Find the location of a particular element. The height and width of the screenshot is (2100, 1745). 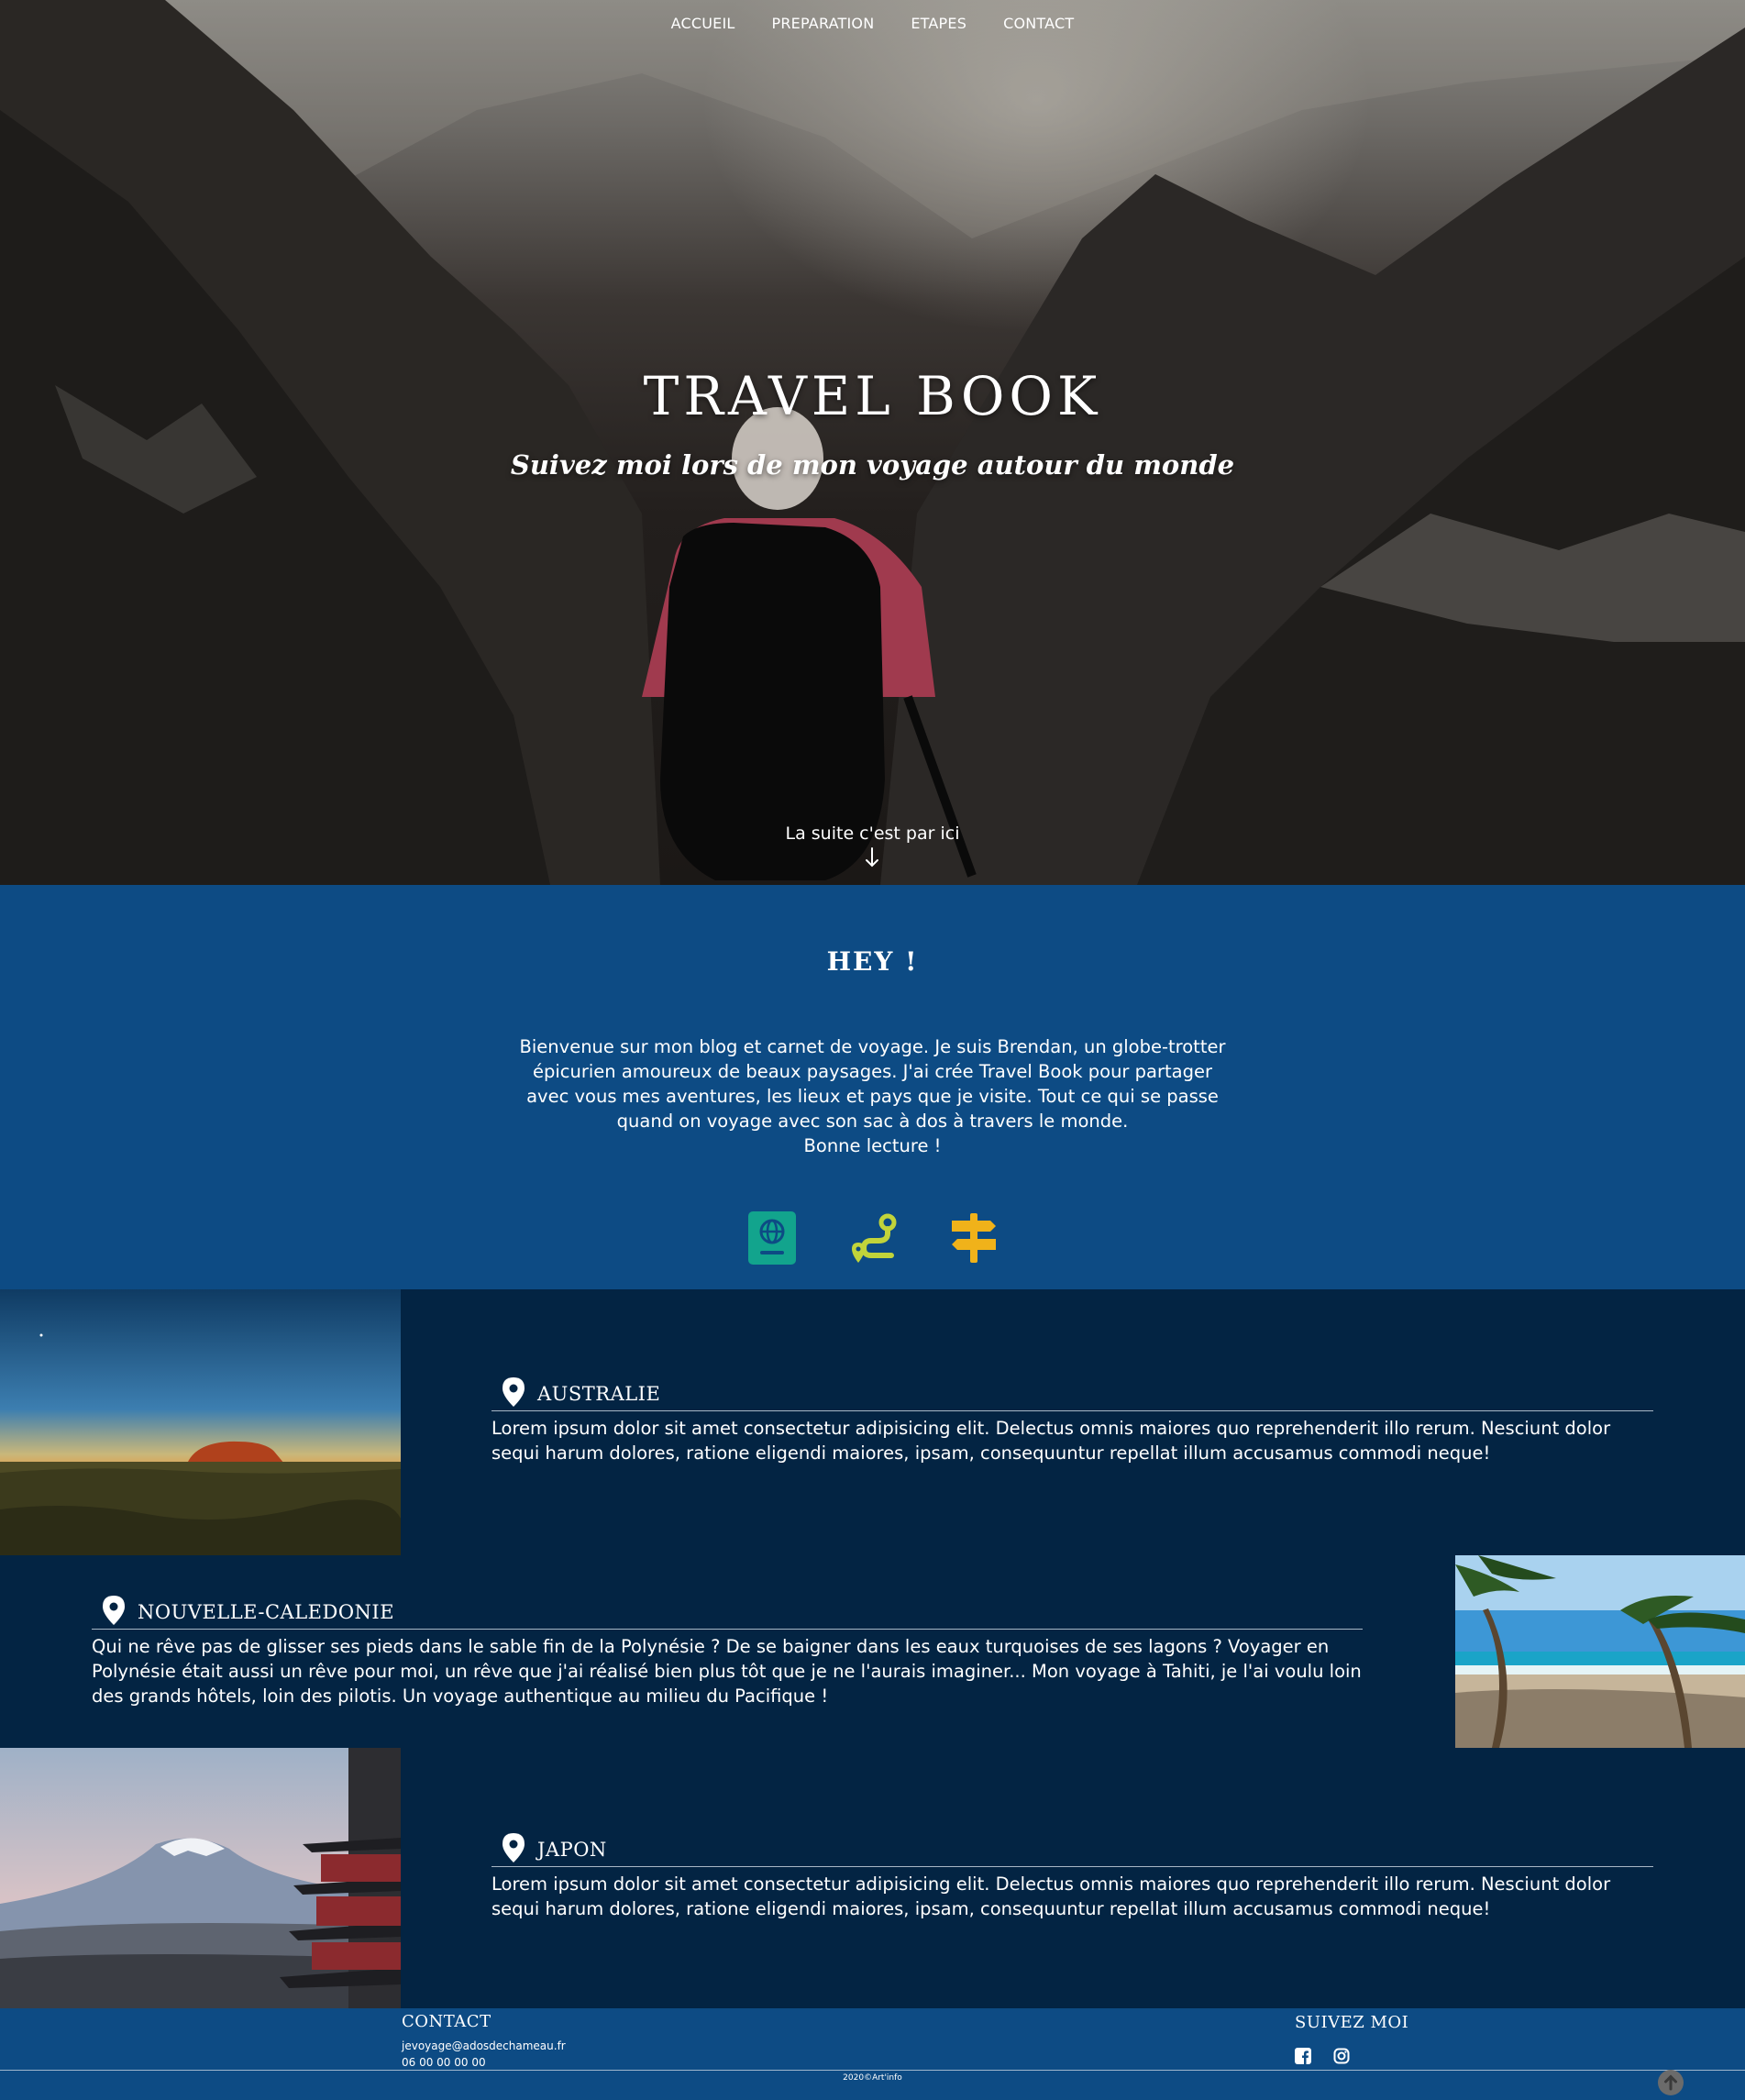

arrow-up-circle-icon is located at coordinates (1671, 2082).